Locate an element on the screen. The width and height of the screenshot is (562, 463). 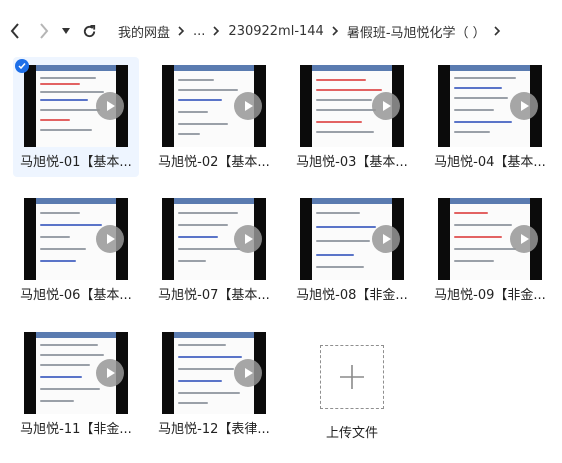
breadcrumb: 我的网盘 ... 230922ml-144 暑假班-马旭悦化学（ ） is located at coordinates (313, 31).